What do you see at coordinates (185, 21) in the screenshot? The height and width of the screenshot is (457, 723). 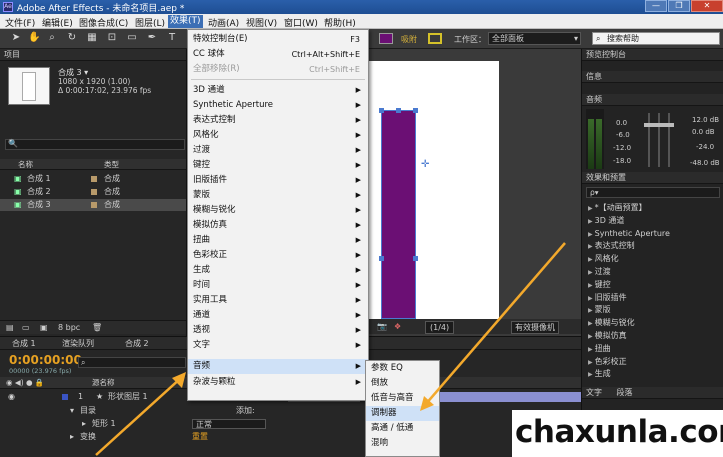 I see `menu-effect: 效果(T)` at bounding box center [185, 21].